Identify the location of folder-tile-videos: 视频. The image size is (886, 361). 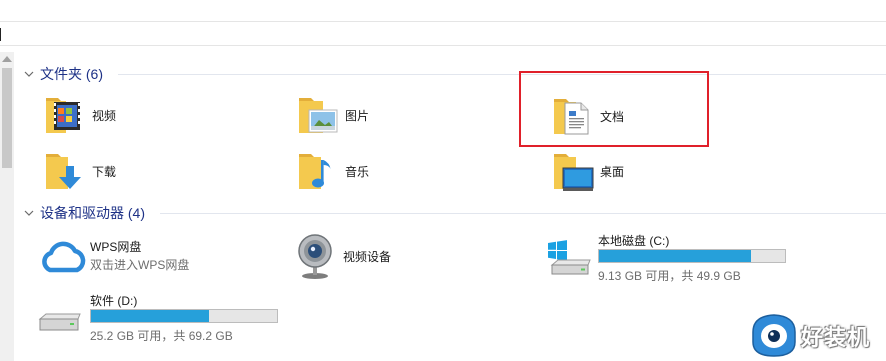
(119, 115).